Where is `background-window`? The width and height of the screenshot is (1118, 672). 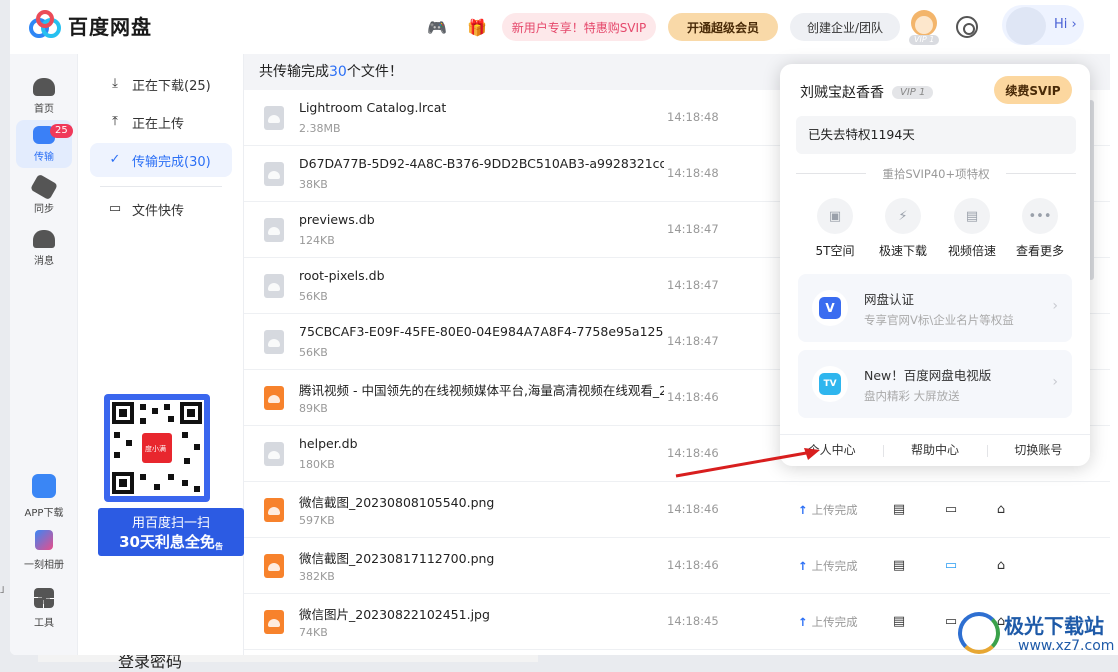 background-window is located at coordinates (288, 658).